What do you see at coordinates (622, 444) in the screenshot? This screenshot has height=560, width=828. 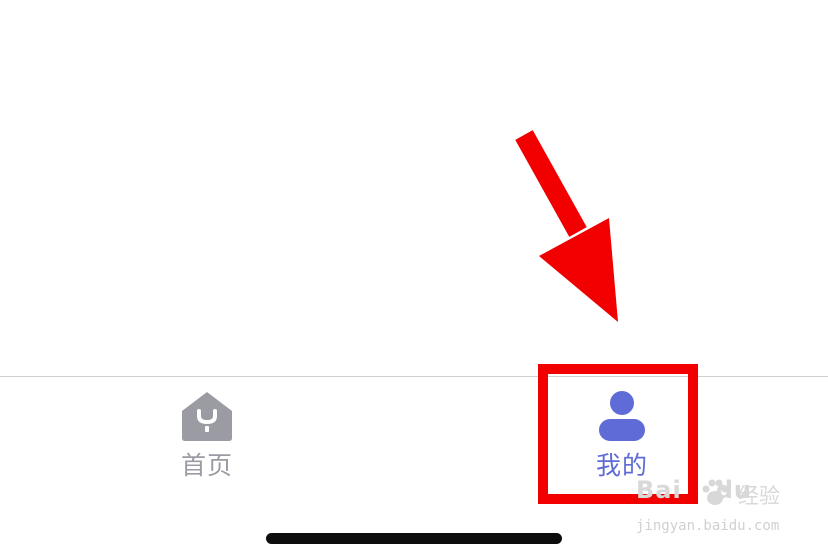 I see `tab-mine: 我的` at bounding box center [622, 444].